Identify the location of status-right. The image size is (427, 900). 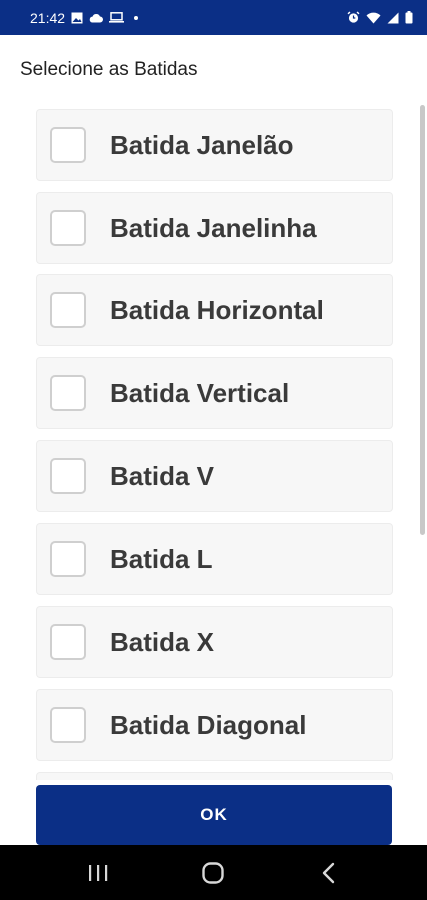
(380, 18).